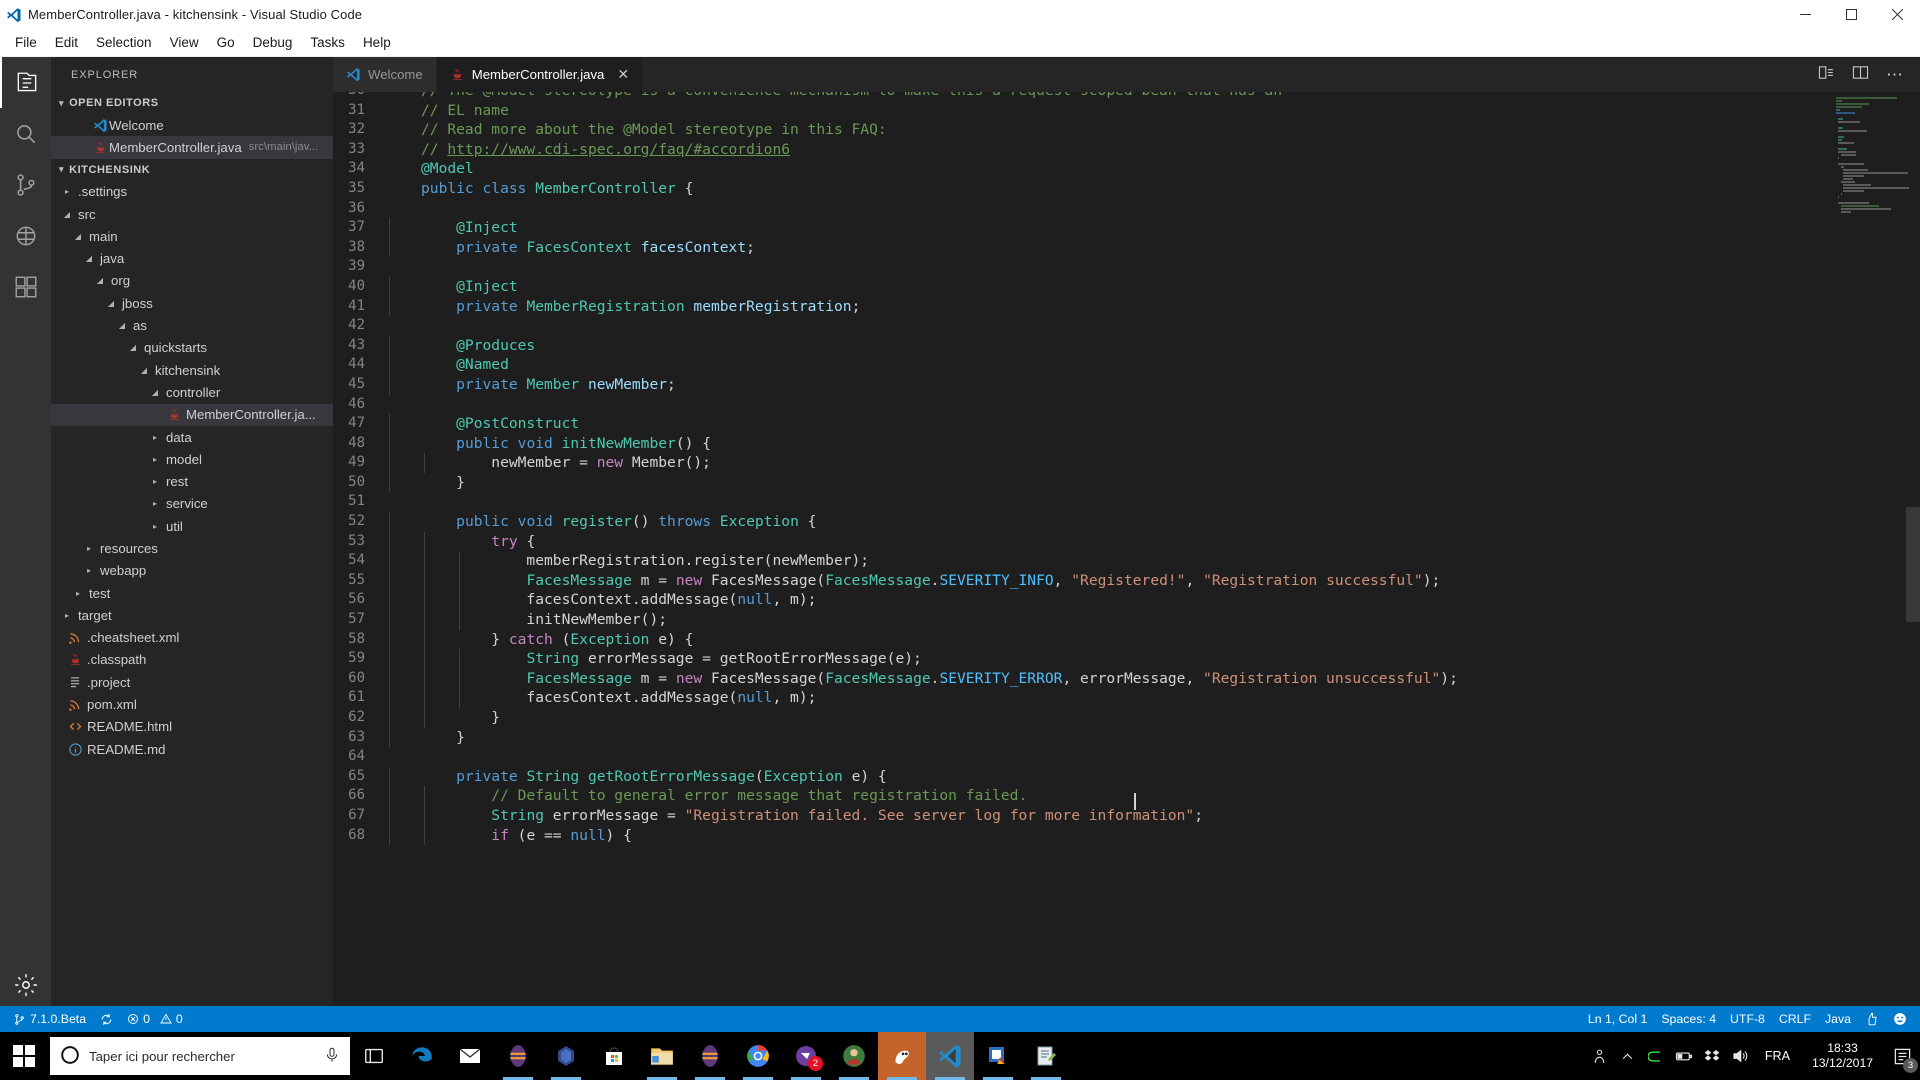  What do you see at coordinates (192, 638) in the screenshot?
I see `tree-file-row: .cheatsheet.xml` at bounding box center [192, 638].